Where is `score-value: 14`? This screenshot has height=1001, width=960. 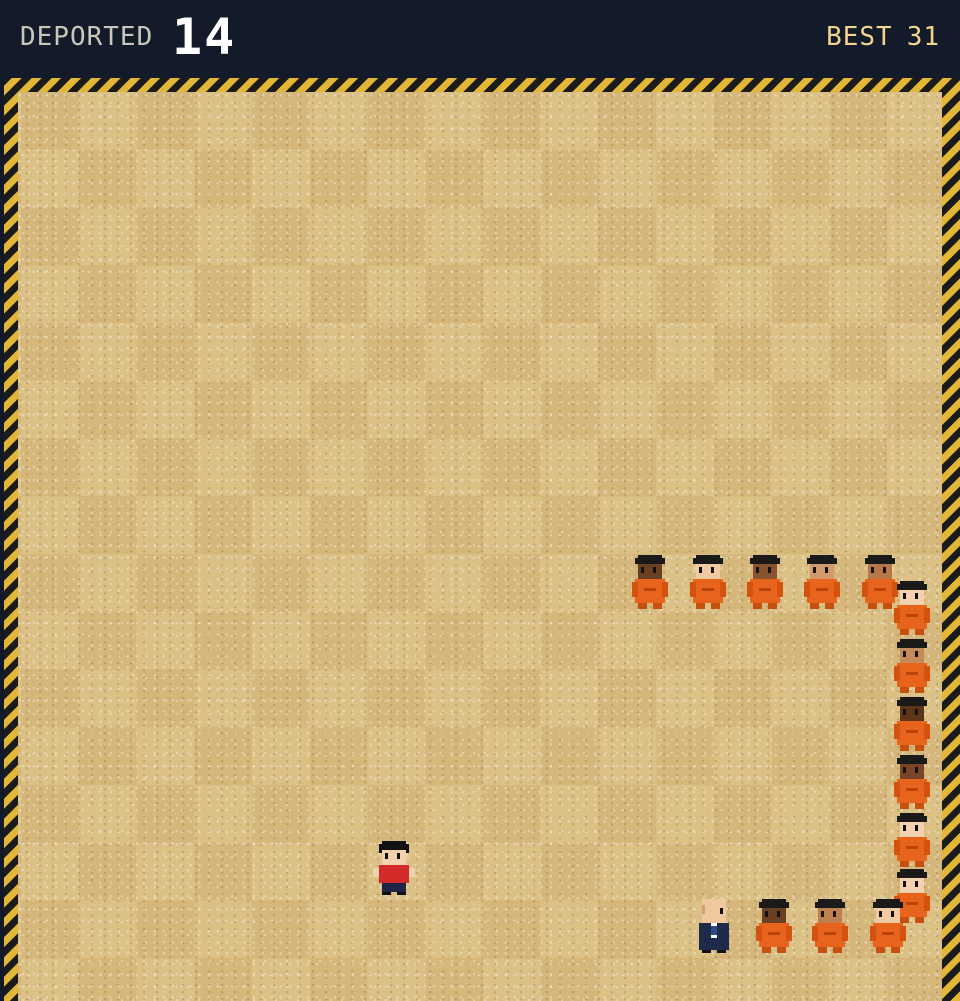 score-value: 14 is located at coordinates (204, 37).